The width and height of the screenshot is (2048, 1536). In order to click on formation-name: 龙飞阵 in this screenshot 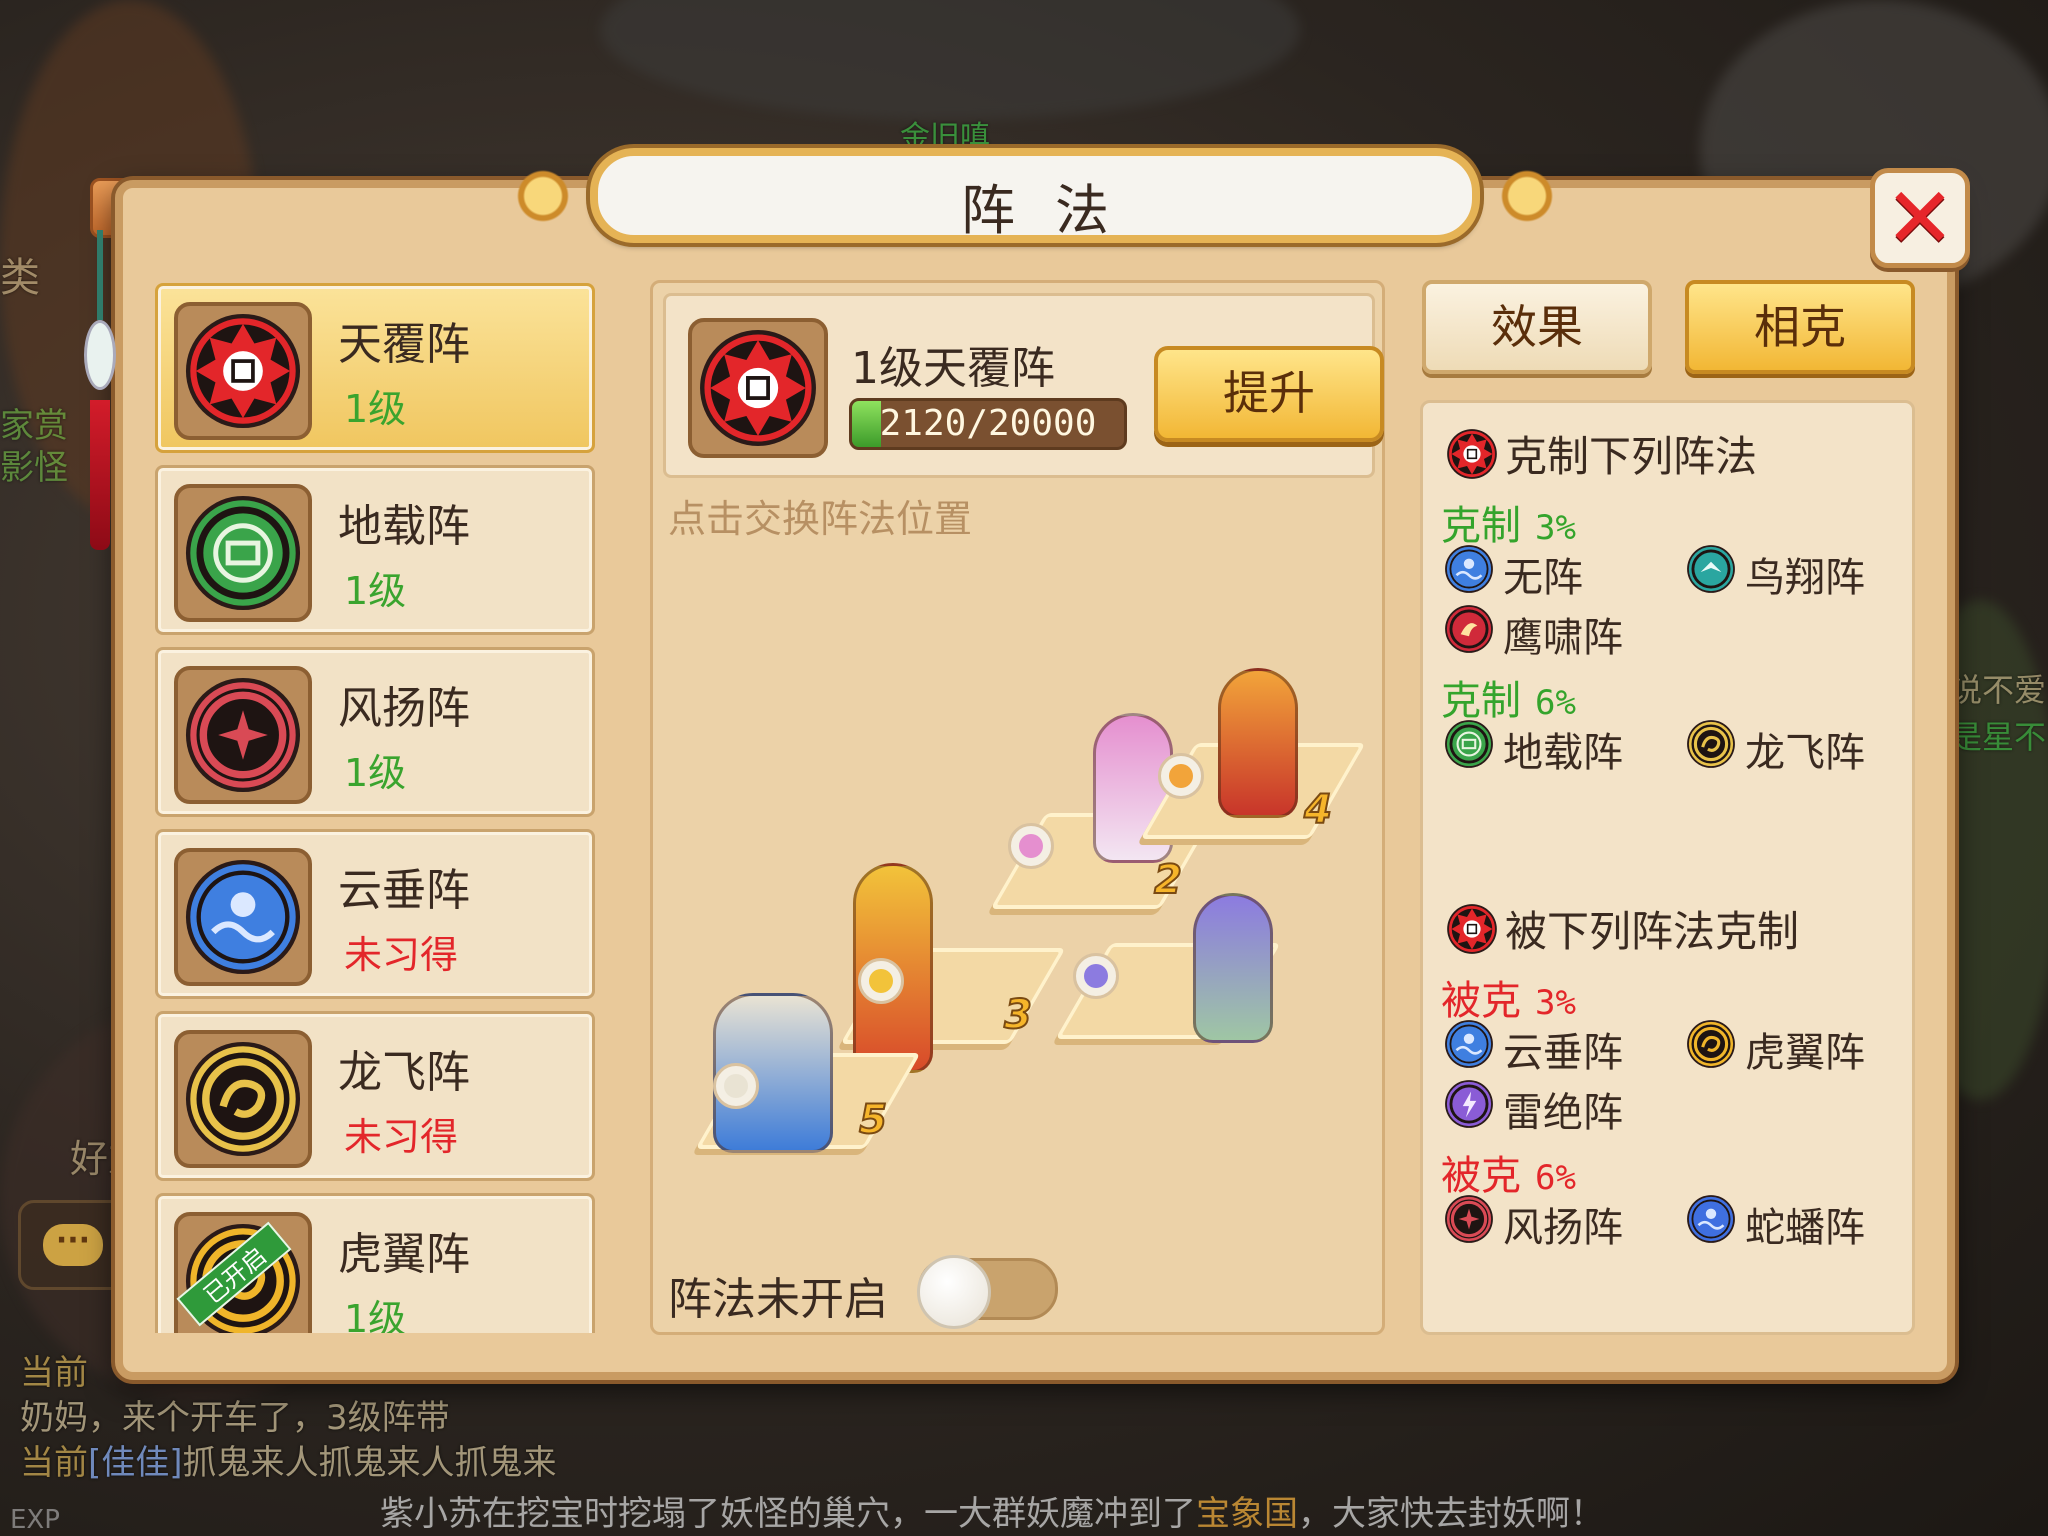, I will do `click(404, 1072)`.